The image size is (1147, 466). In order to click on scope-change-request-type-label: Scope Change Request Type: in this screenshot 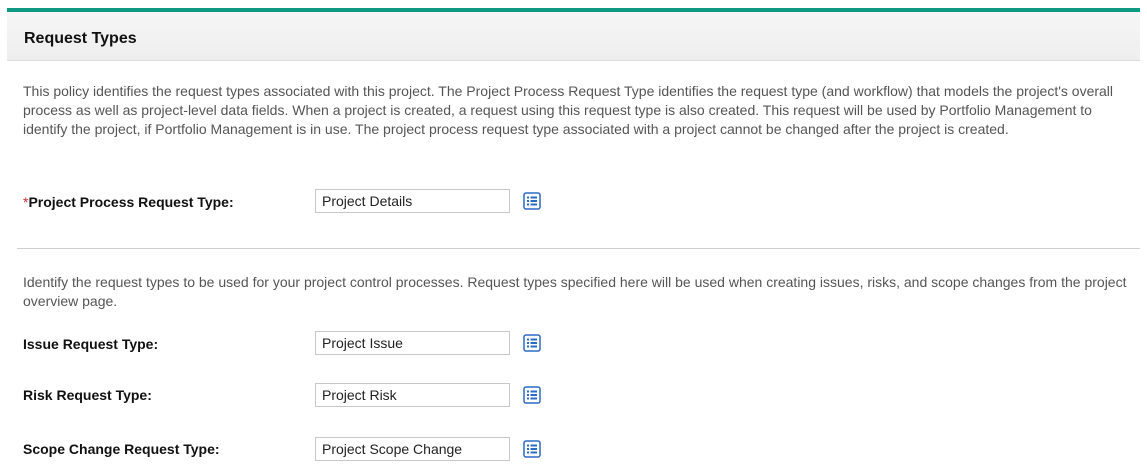, I will do `click(121, 449)`.